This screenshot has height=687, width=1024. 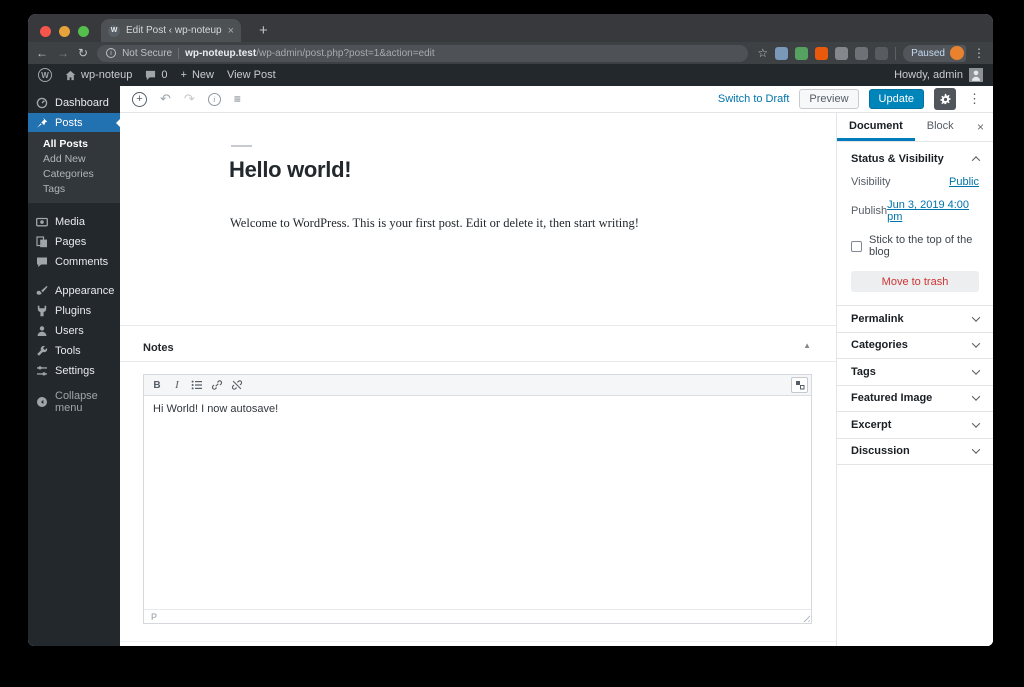 I want to click on dashboard-icon, so click(x=42, y=103).